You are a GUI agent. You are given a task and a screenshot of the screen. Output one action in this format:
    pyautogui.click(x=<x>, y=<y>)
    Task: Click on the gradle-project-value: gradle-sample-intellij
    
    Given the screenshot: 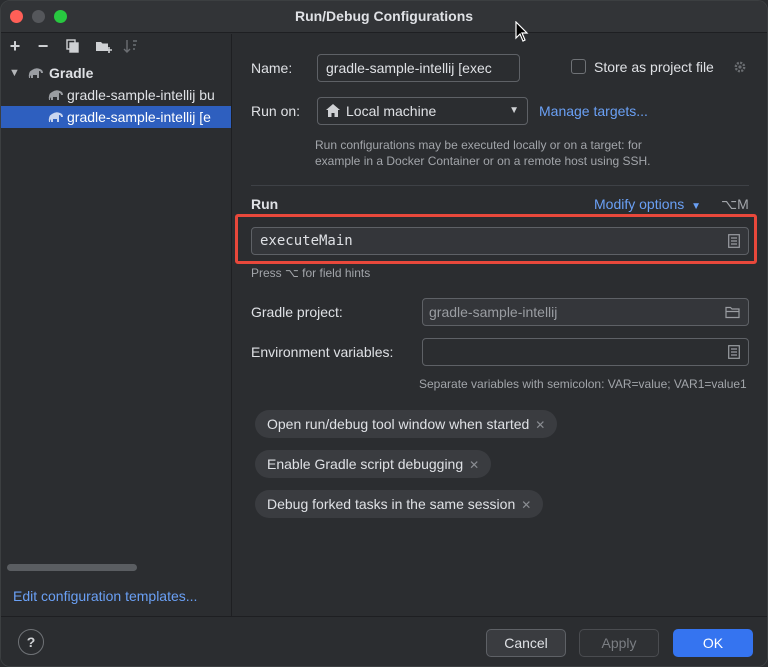 What is the action you would take?
    pyautogui.click(x=493, y=312)
    